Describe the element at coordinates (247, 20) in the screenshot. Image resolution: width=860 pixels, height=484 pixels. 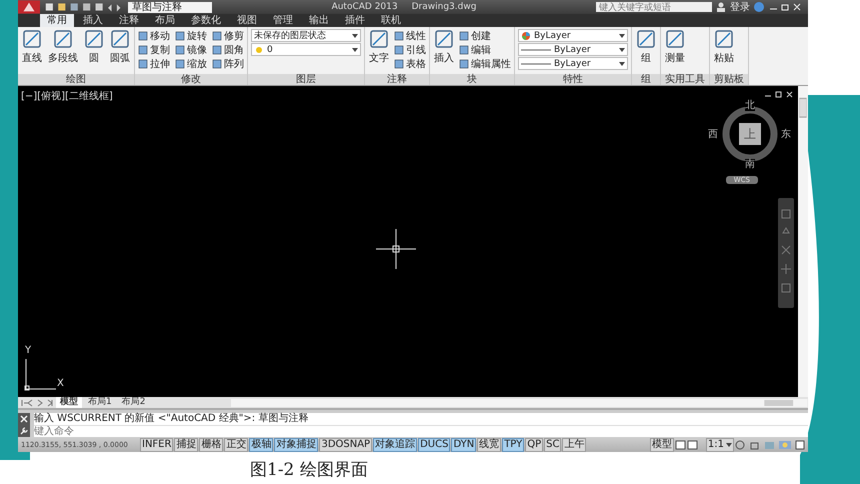
I see `ribbon-tab: 视图` at that location.